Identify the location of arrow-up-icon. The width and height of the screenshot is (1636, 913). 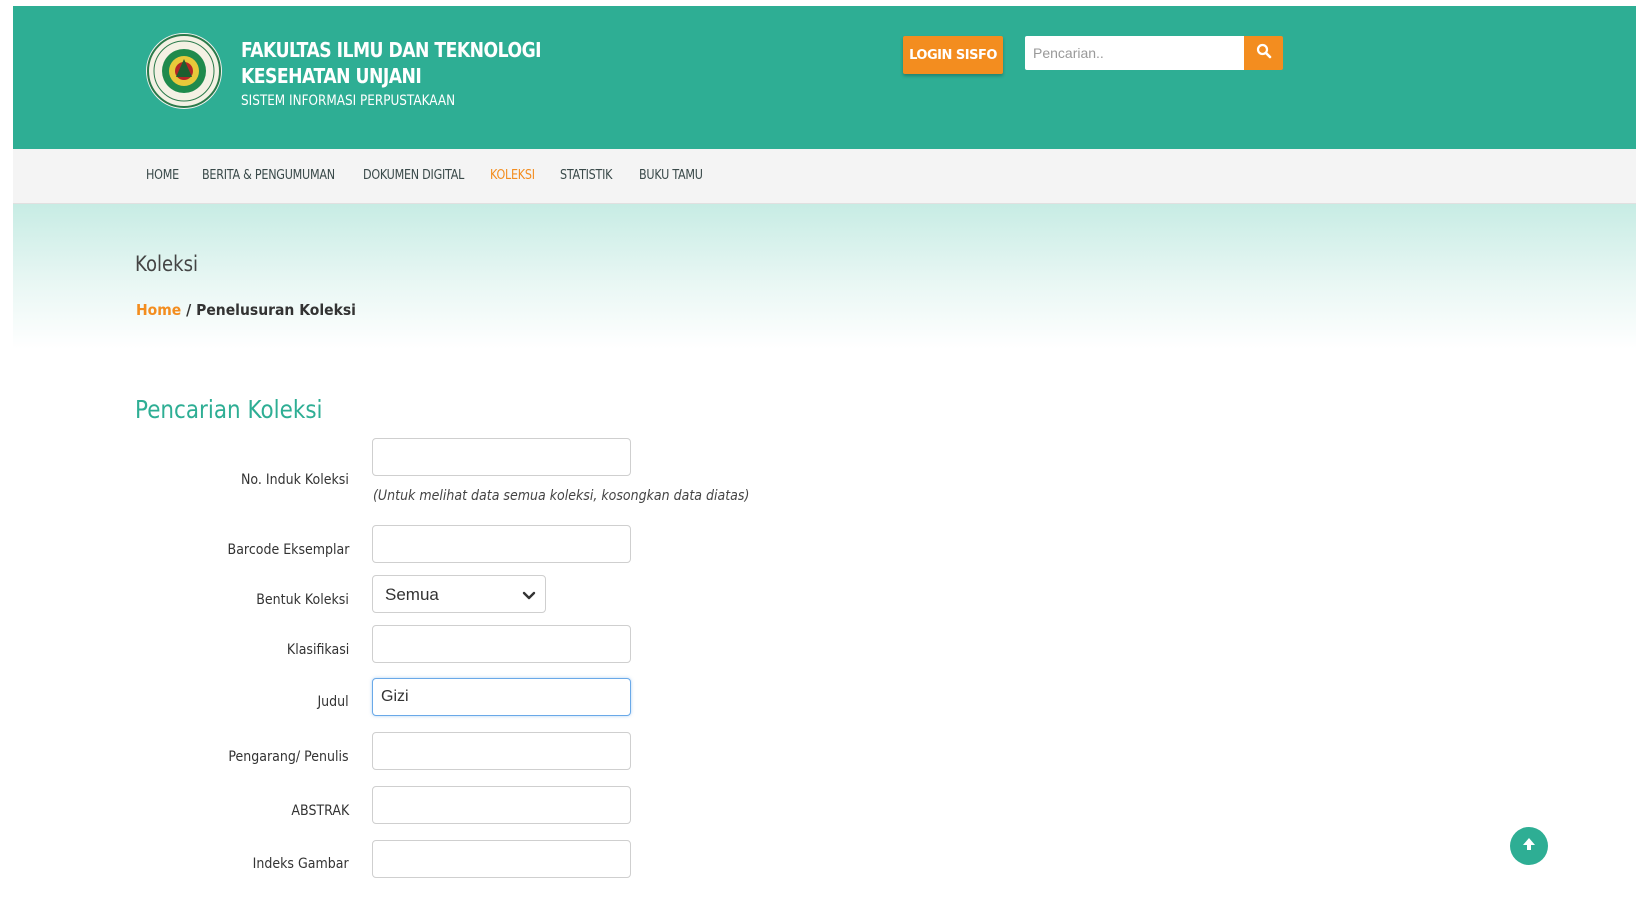
(1529, 846).